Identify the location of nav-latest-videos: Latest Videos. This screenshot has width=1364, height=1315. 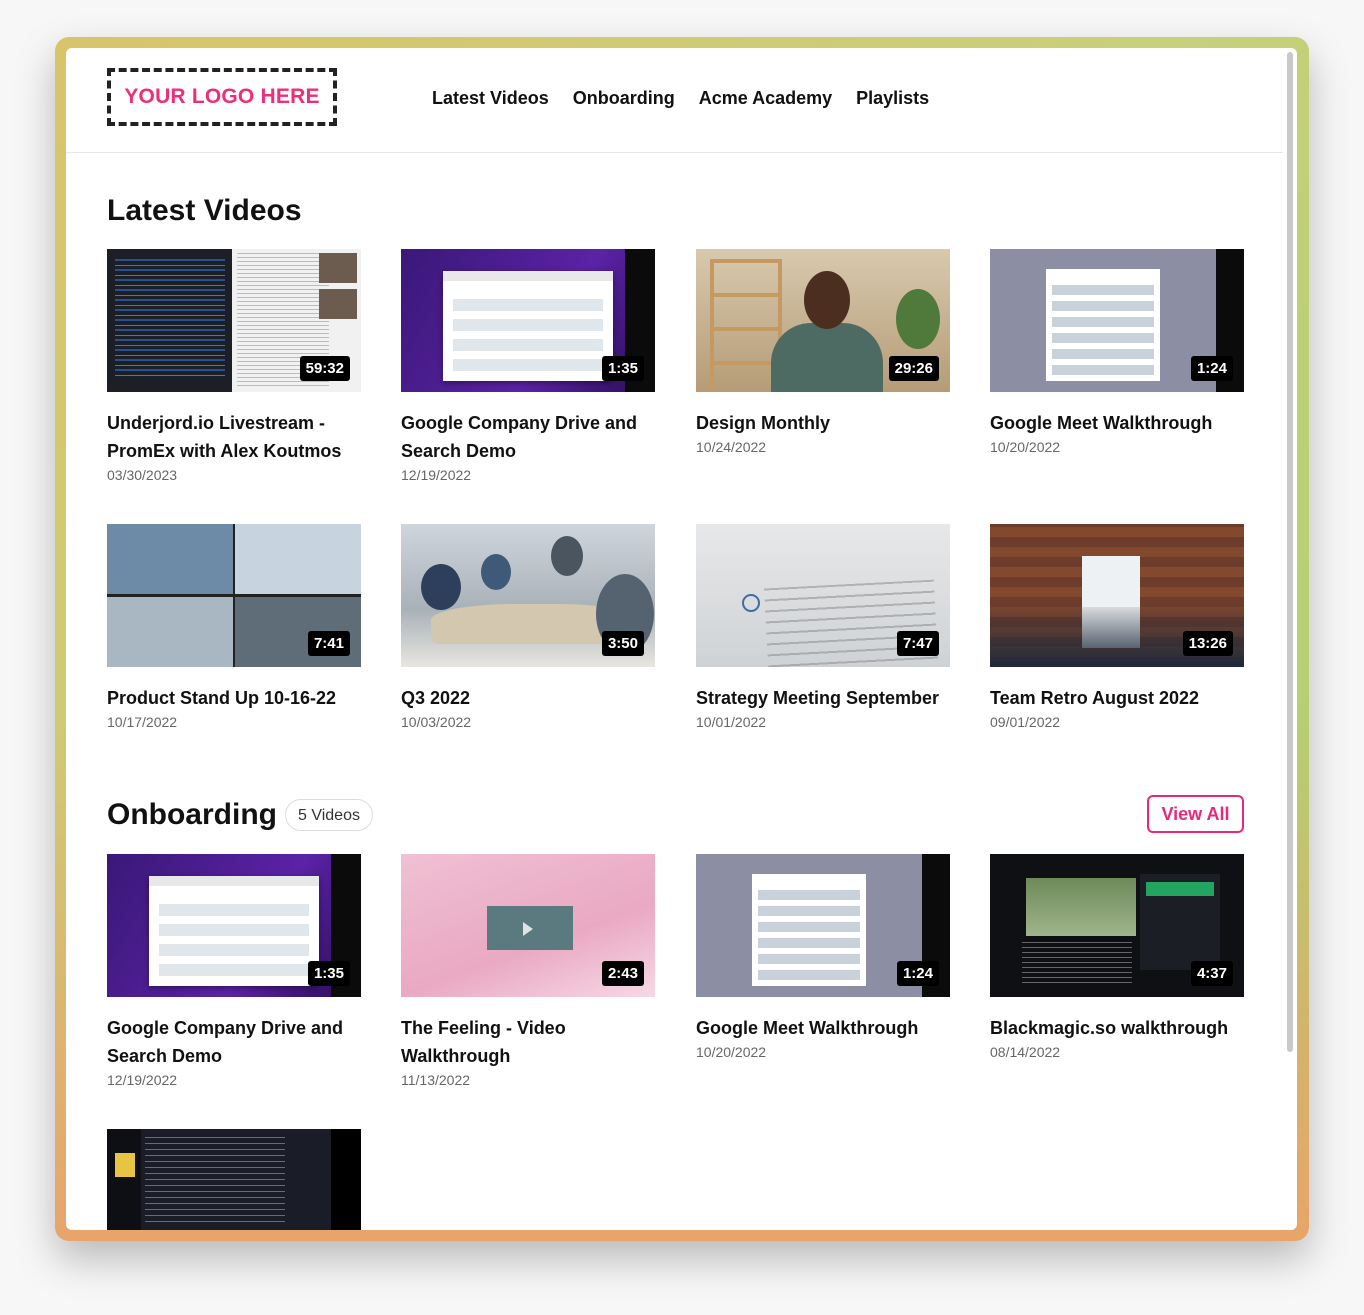
(490, 98).